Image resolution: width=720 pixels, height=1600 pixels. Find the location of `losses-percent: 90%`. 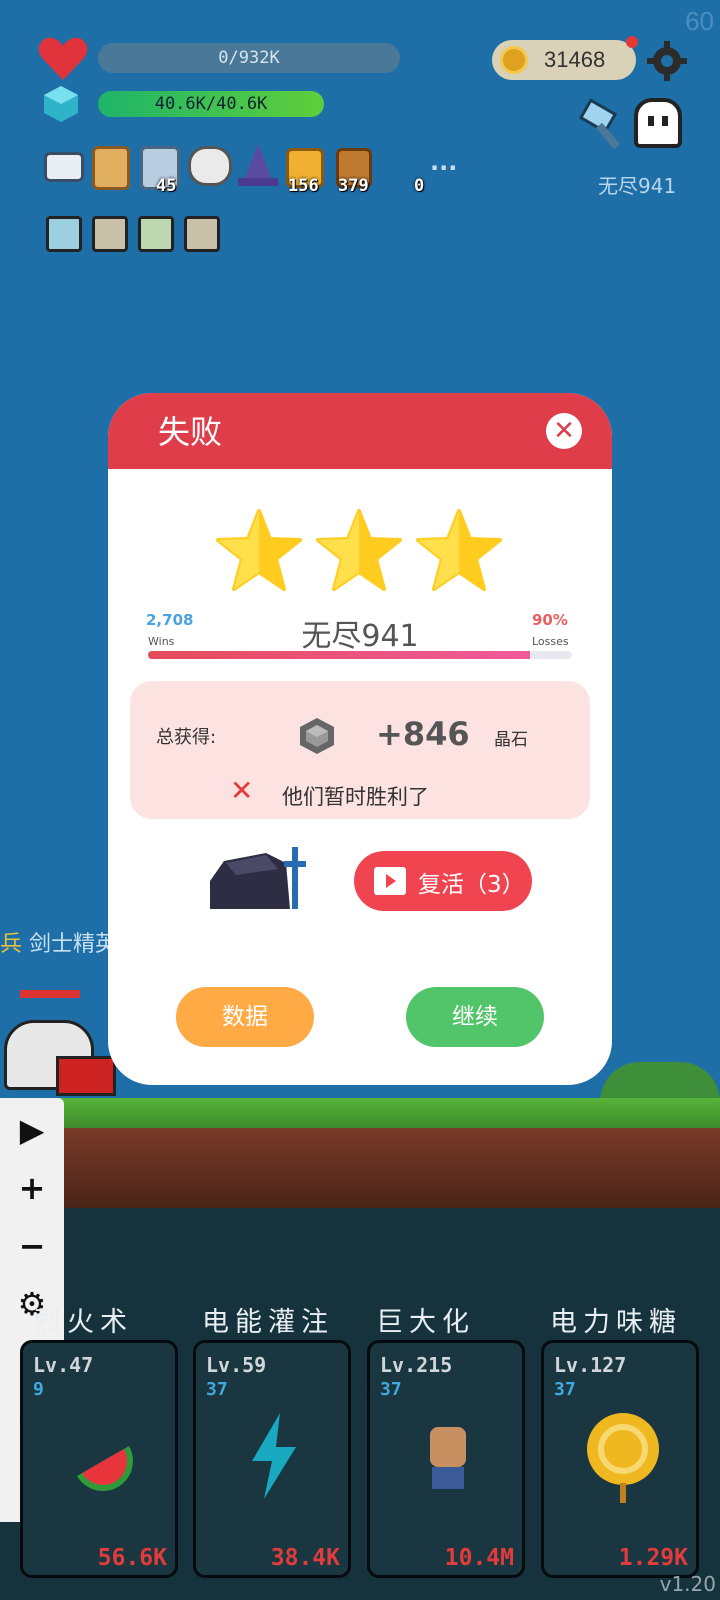

losses-percent: 90% is located at coordinates (550, 620).